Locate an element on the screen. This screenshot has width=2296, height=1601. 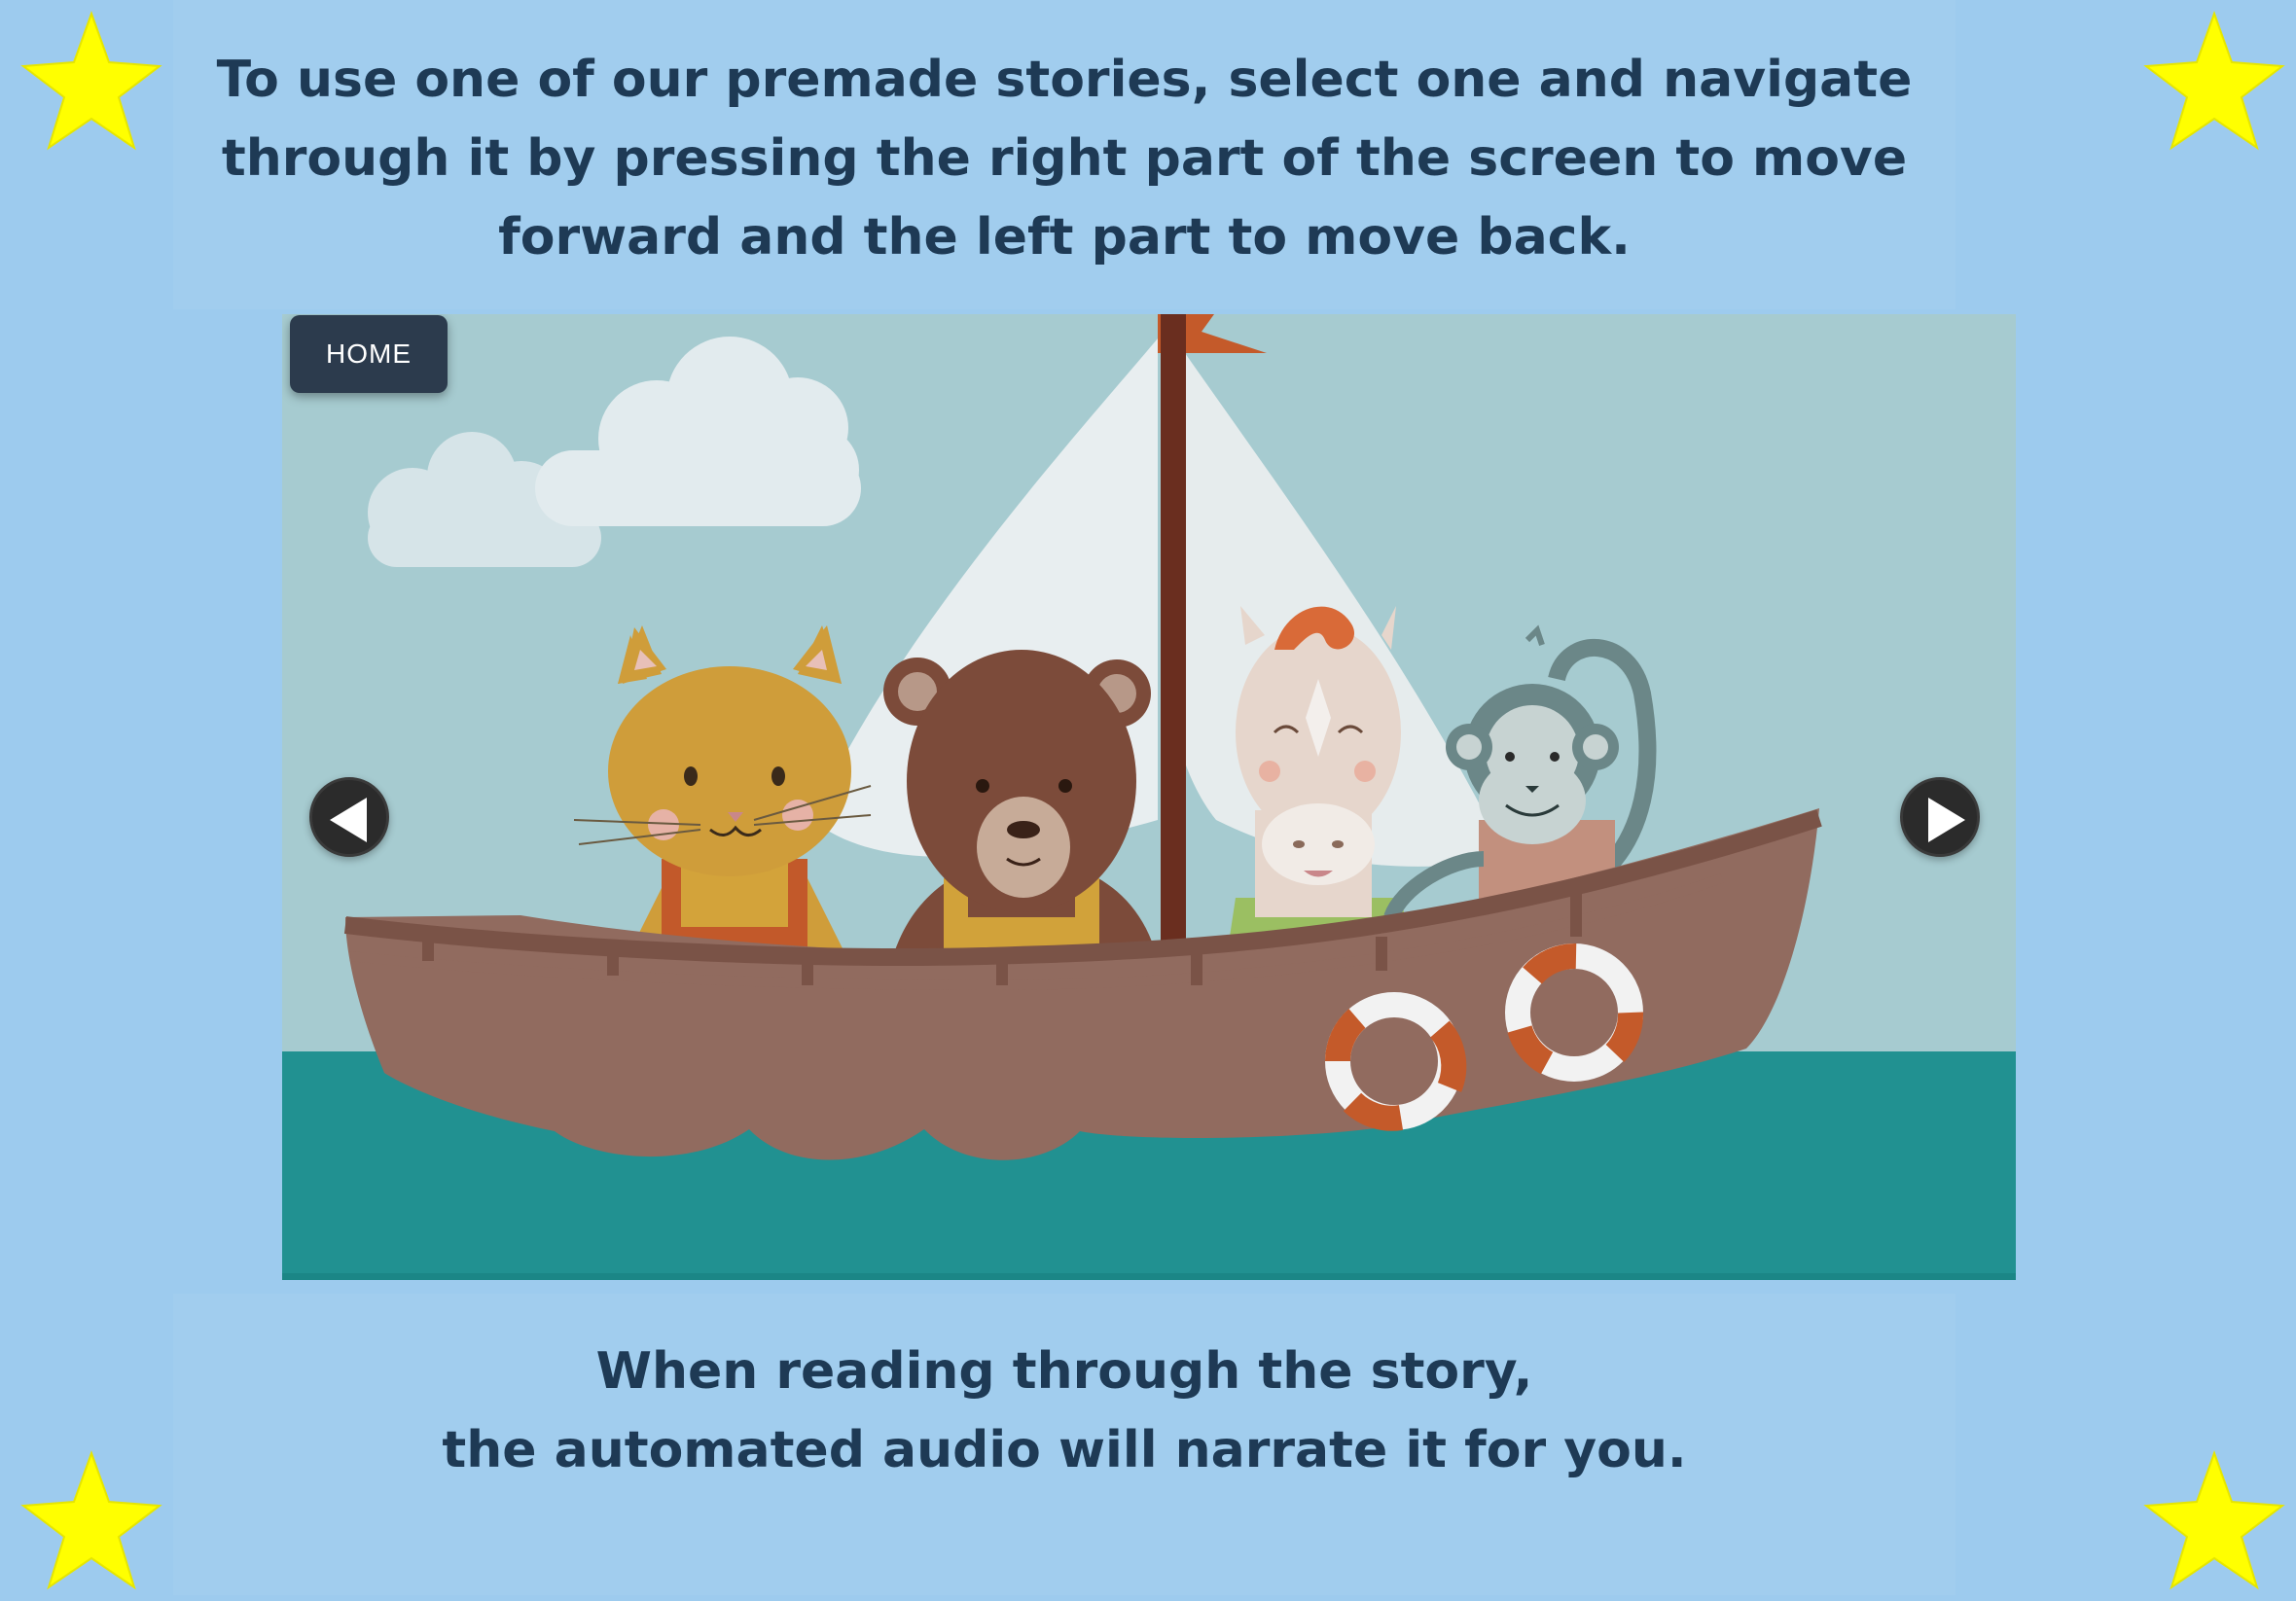
previous-page-button is located at coordinates (349, 817).